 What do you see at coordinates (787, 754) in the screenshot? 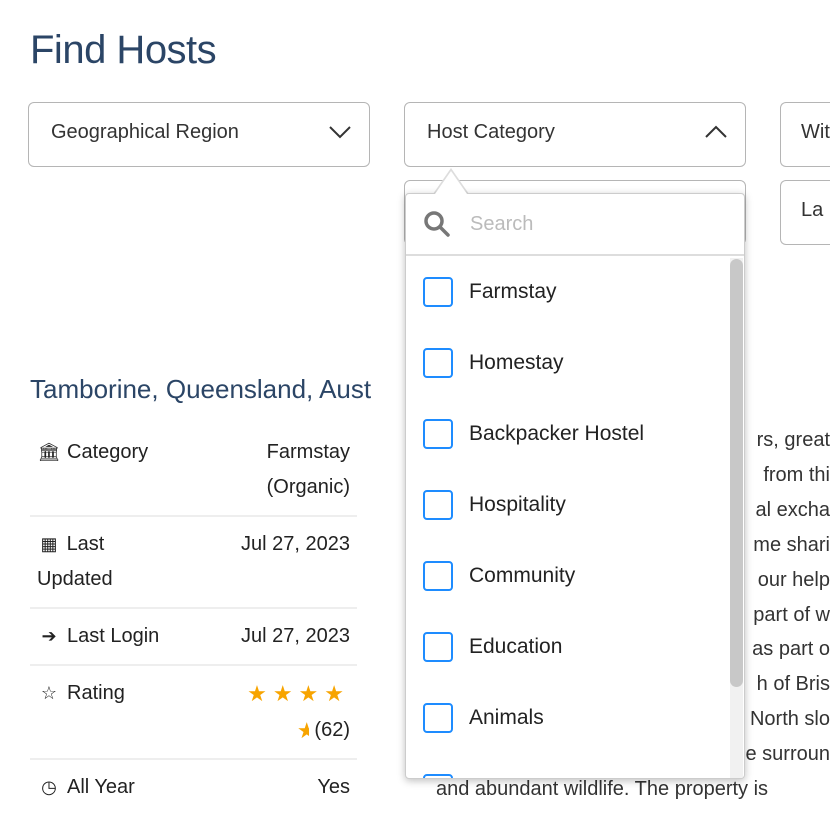
I see `description-line: e surroun` at bounding box center [787, 754].